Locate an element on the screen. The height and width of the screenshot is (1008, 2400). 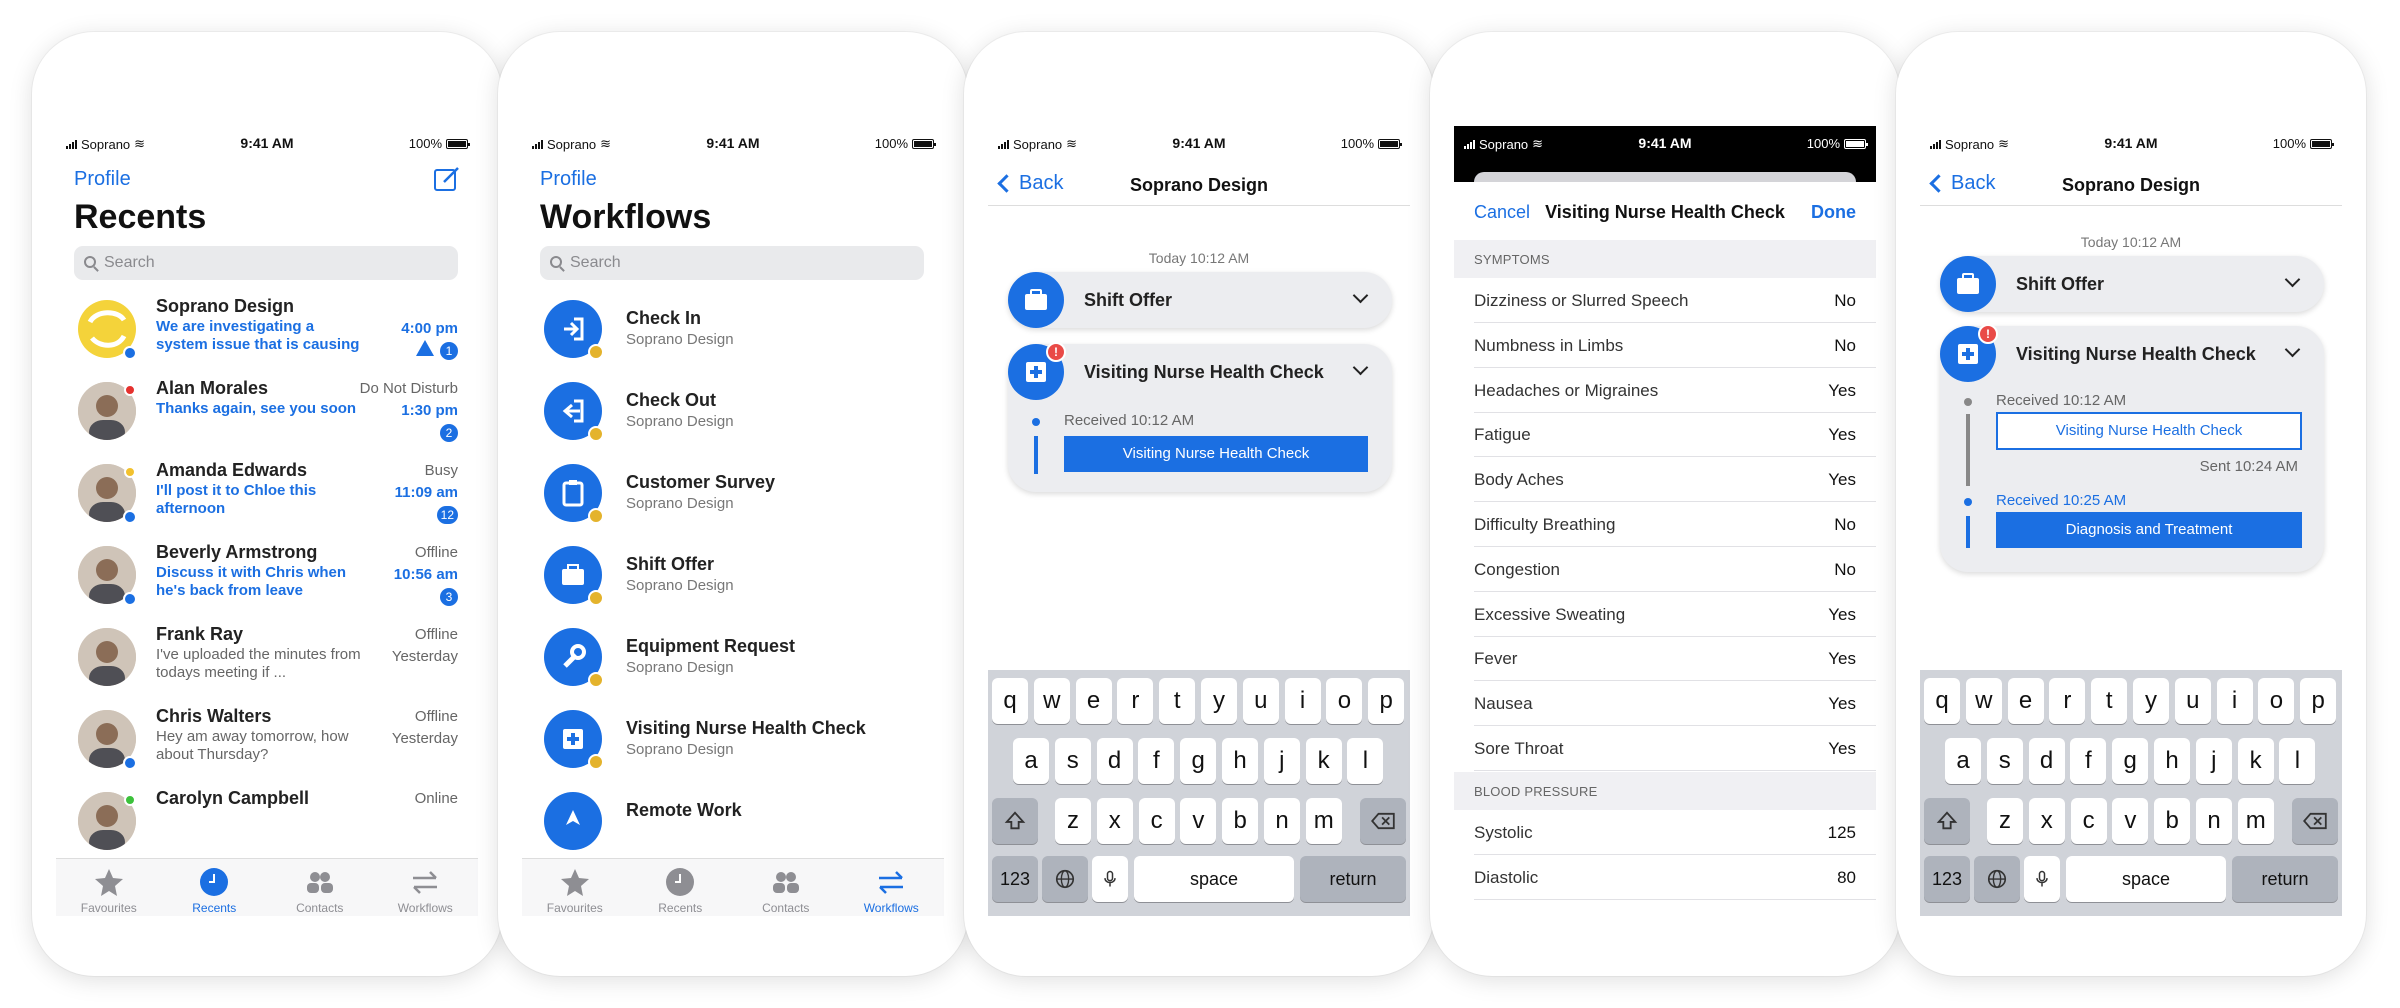
form-row: Dizziness or Slurred Speech No is located at coordinates (1675, 300).